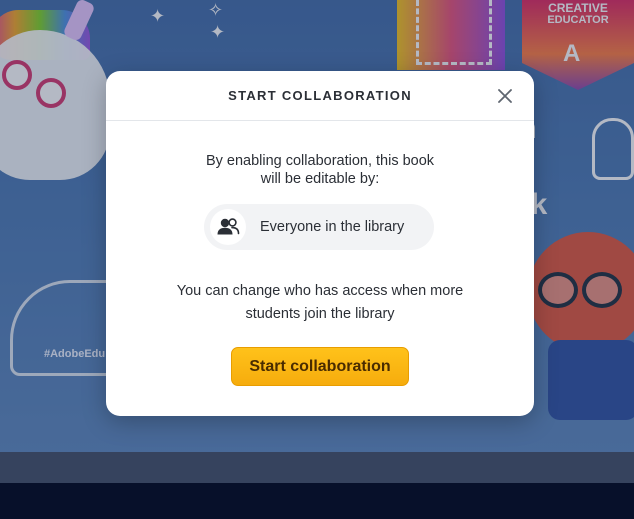 The width and height of the screenshot is (634, 519). I want to click on audience-selector: Everyone in the library, so click(319, 227).